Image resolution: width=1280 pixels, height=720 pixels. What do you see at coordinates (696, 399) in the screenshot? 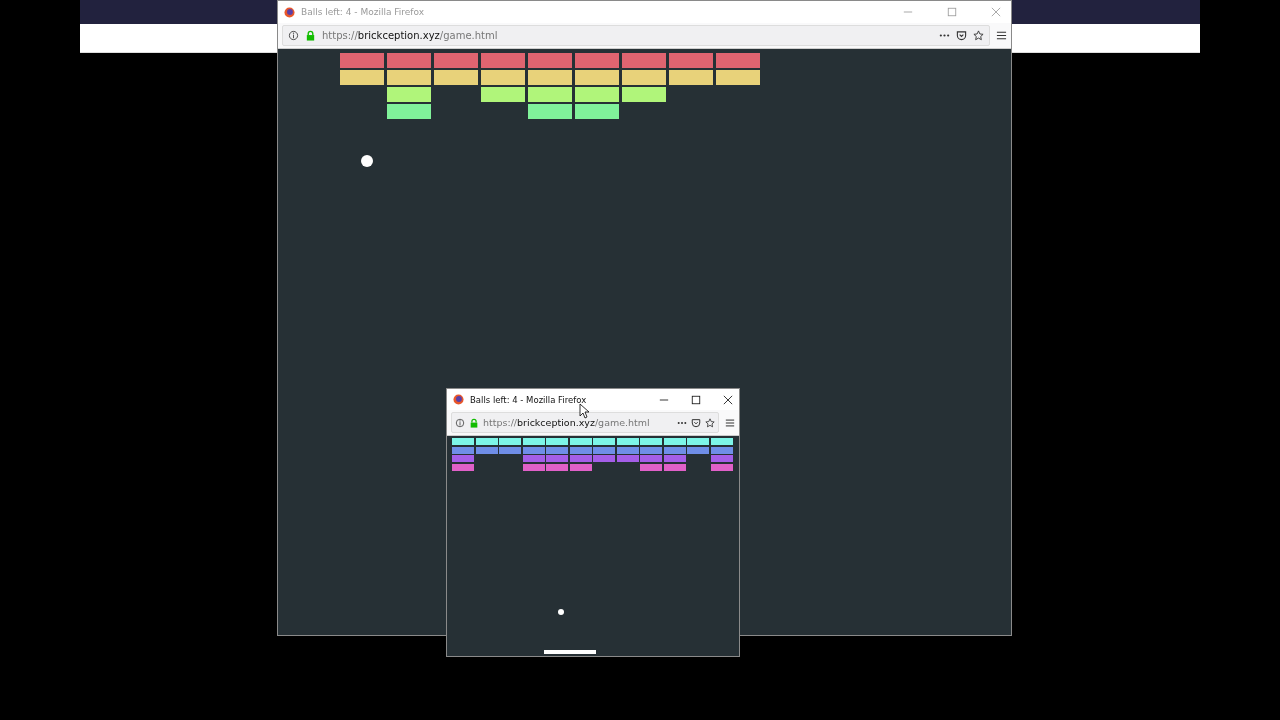
I see `maximize-icon` at bounding box center [696, 399].